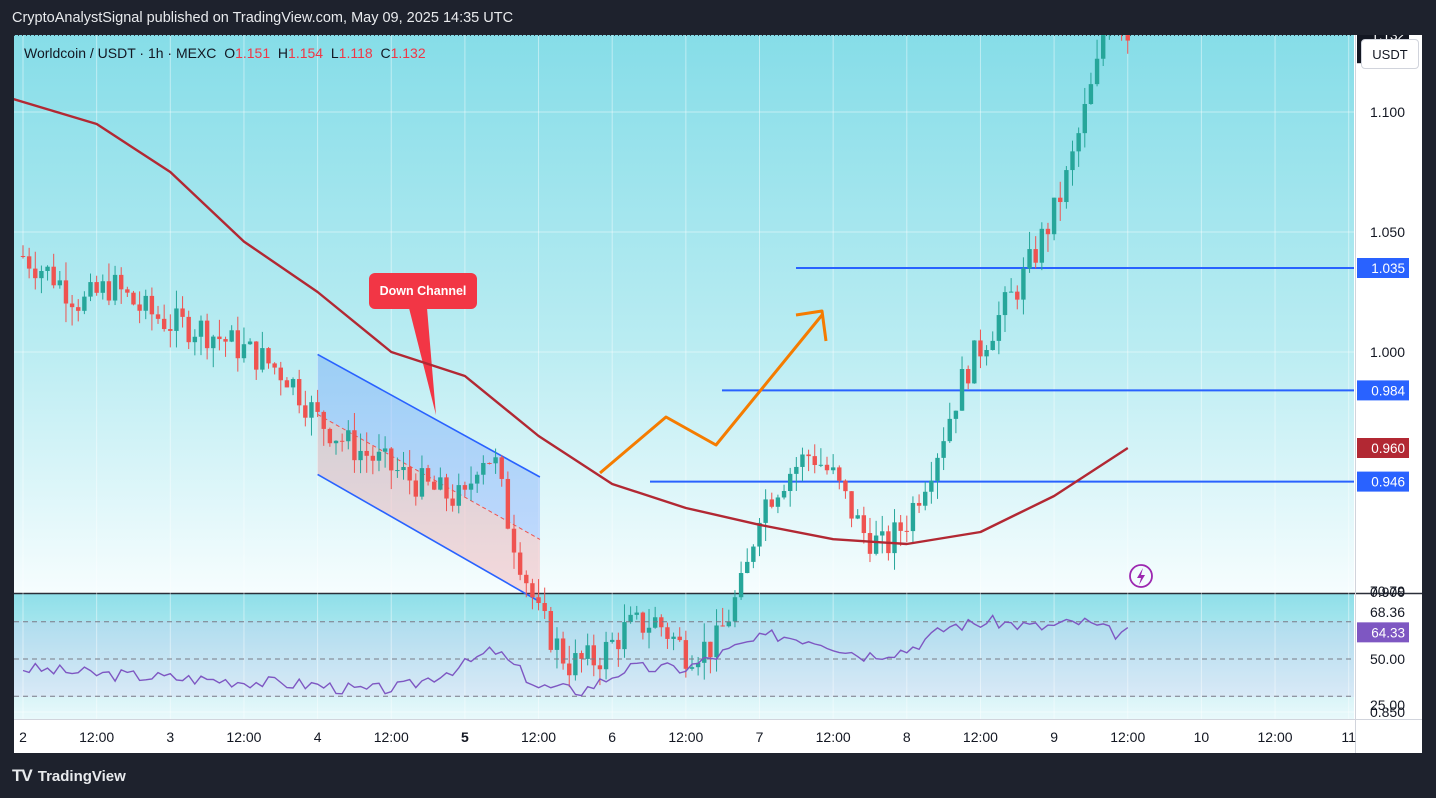 This screenshot has width=1436, height=798. What do you see at coordinates (1387, 705) in the screenshot?
I see `rsi-tick-label: 25.00` at bounding box center [1387, 705].